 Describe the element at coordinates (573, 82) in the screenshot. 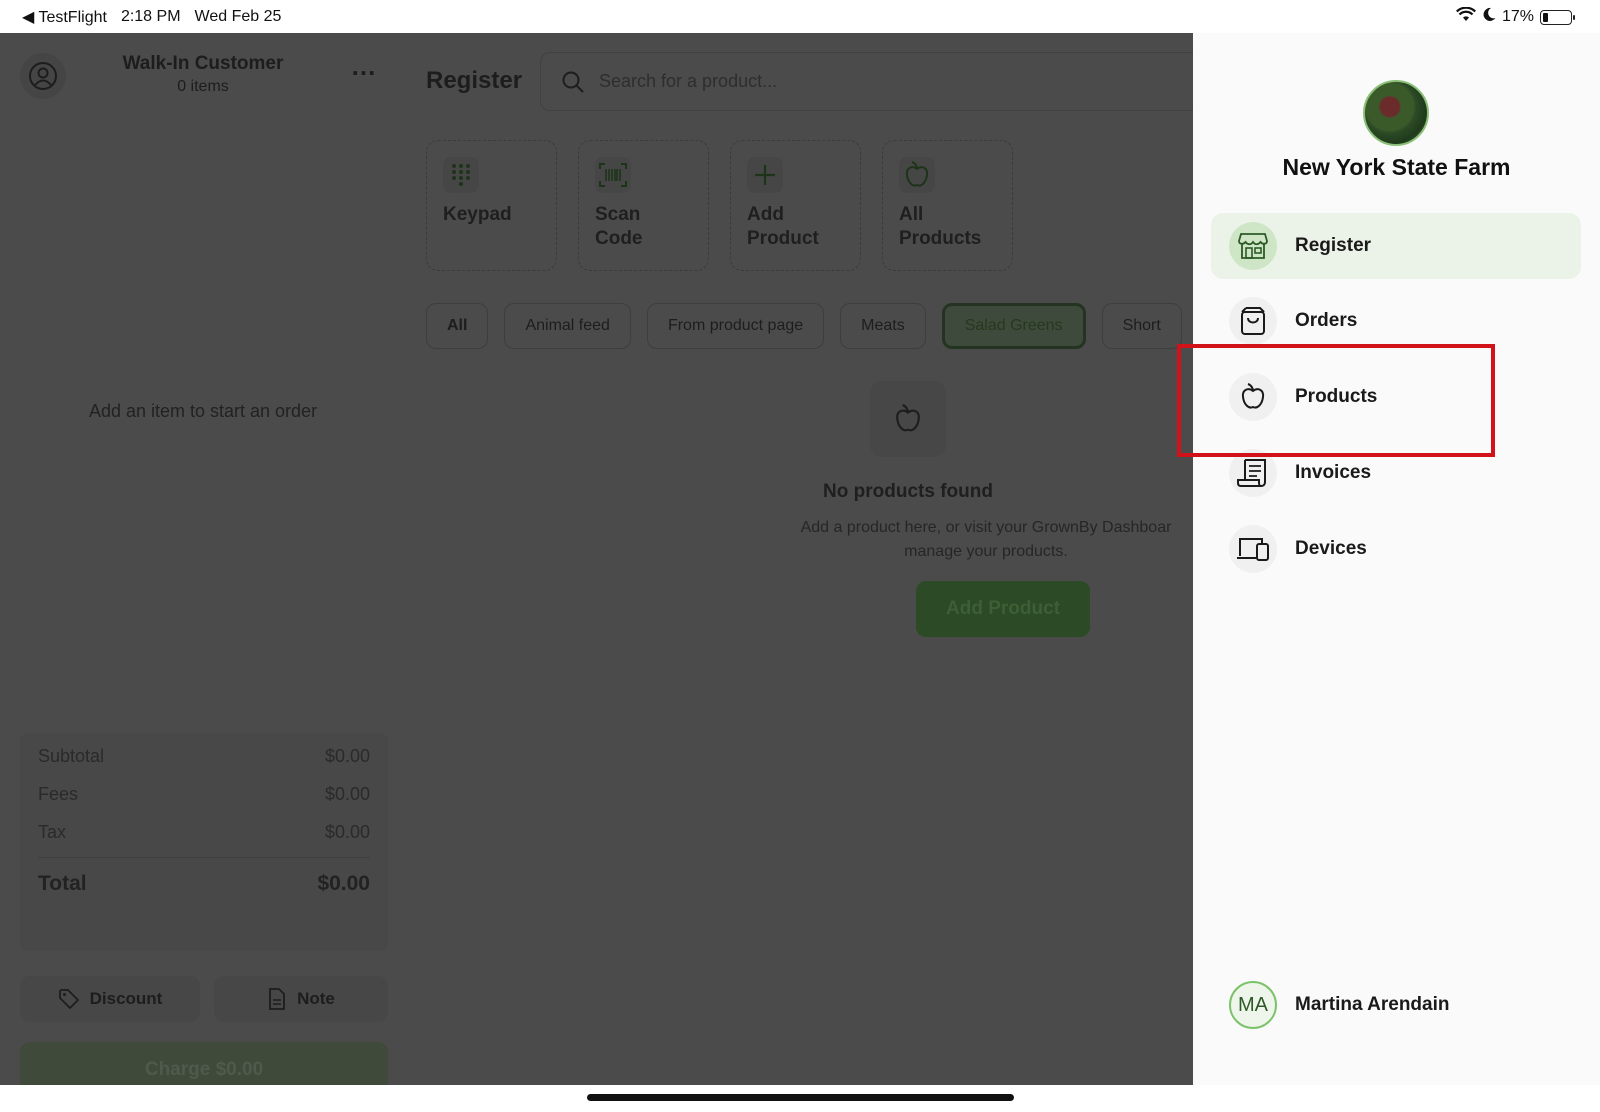

I see `search-icon` at that location.